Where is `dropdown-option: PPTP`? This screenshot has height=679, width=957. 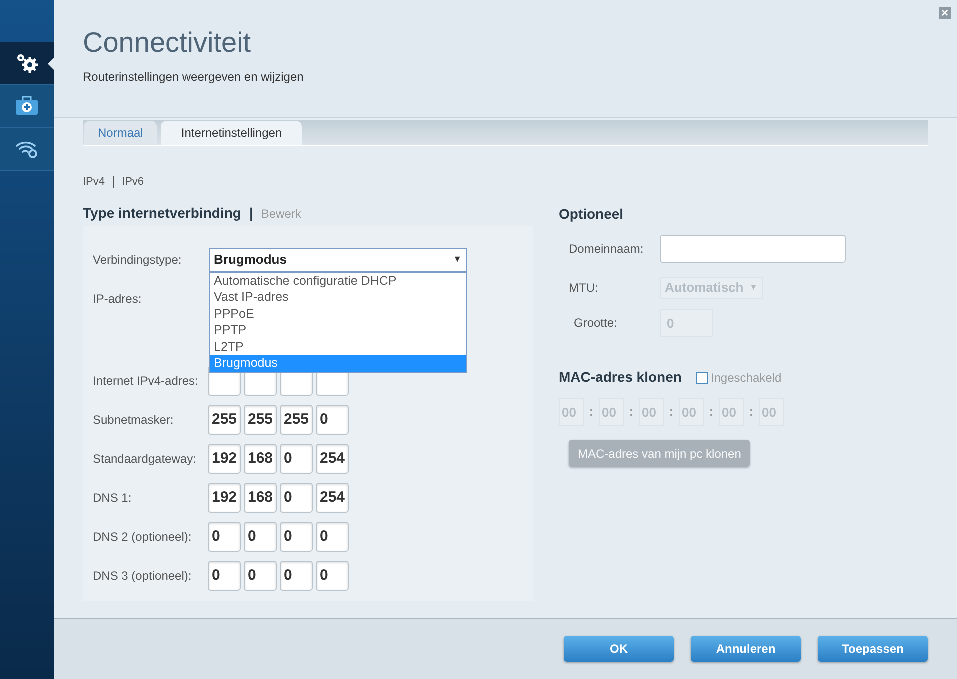
dropdown-option: PPTP is located at coordinates (338, 330).